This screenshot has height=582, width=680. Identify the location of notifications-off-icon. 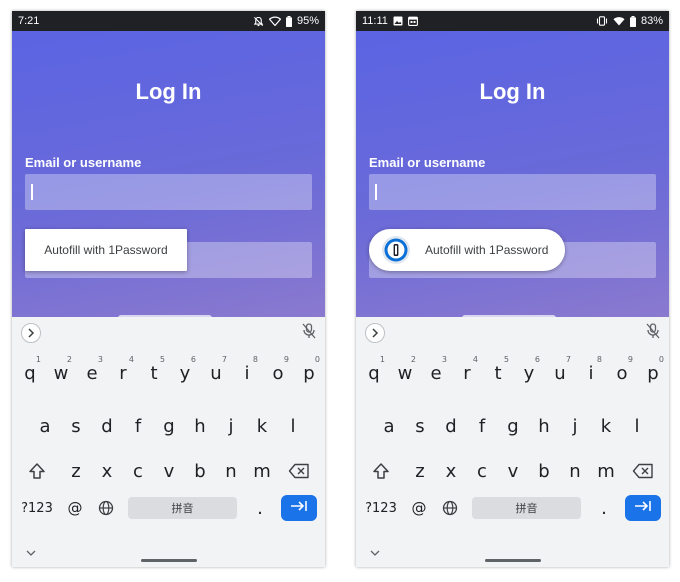
(258, 21).